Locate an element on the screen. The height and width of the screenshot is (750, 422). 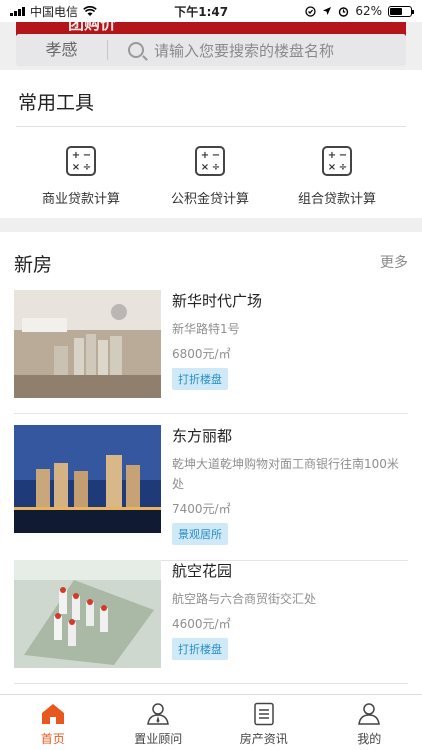
status-right: 62% is located at coordinates (359, 11).